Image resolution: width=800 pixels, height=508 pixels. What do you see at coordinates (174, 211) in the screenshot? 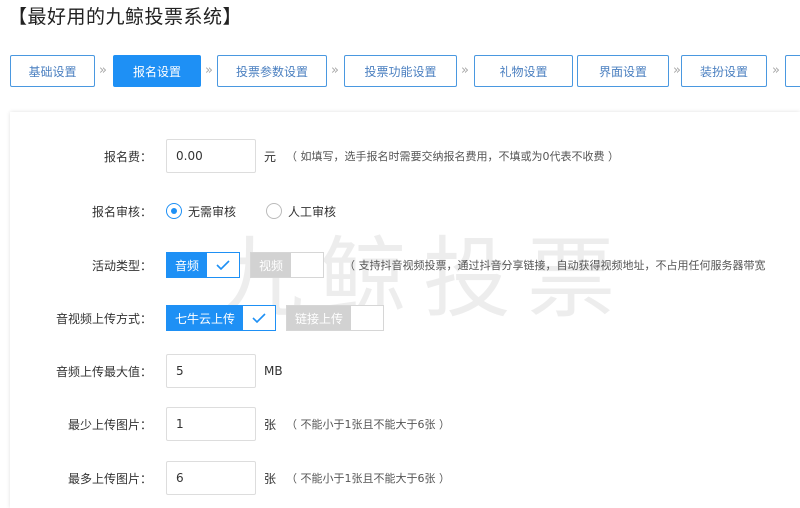
I see `radio-checked-icon` at bounding box center [174, 211].